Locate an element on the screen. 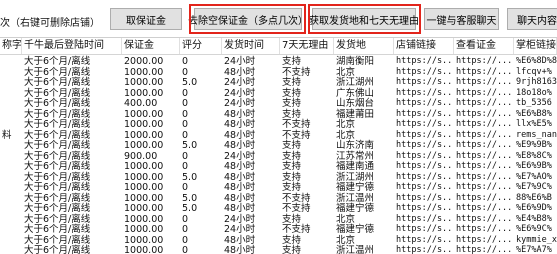 The height and width of the screenshot is (254, 557). column-header-ship-from: 发货地 is located at coordinates (364, 46).